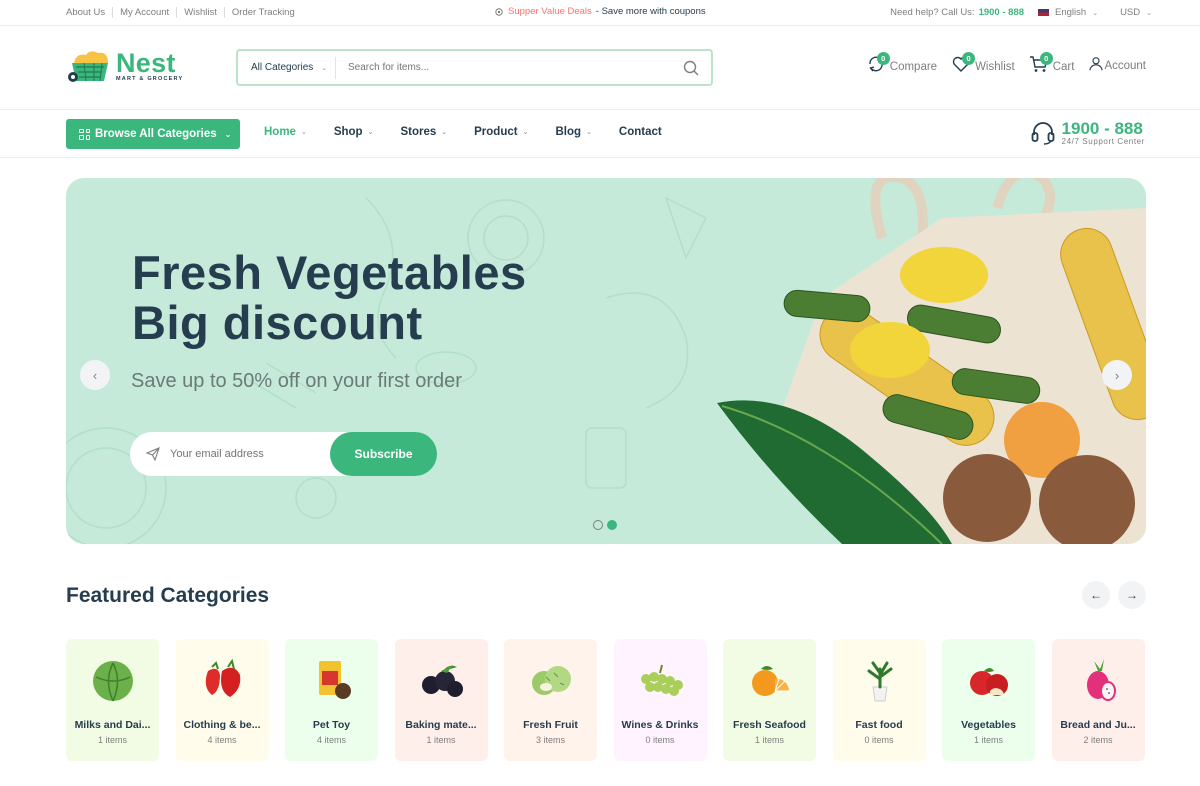 The width and height of the screenshot is (1200, 786). What do you see at coordinates (245, 454) in the screenshot?
I see `email-input` at bounding box center [245, 454].